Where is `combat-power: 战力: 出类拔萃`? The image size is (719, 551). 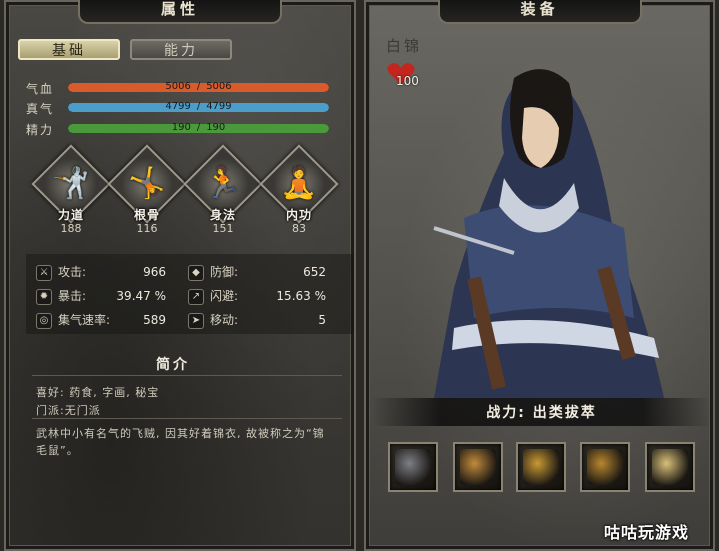 combat-power: 战力: 出类拔萃 is located at coordinates (541, 413).